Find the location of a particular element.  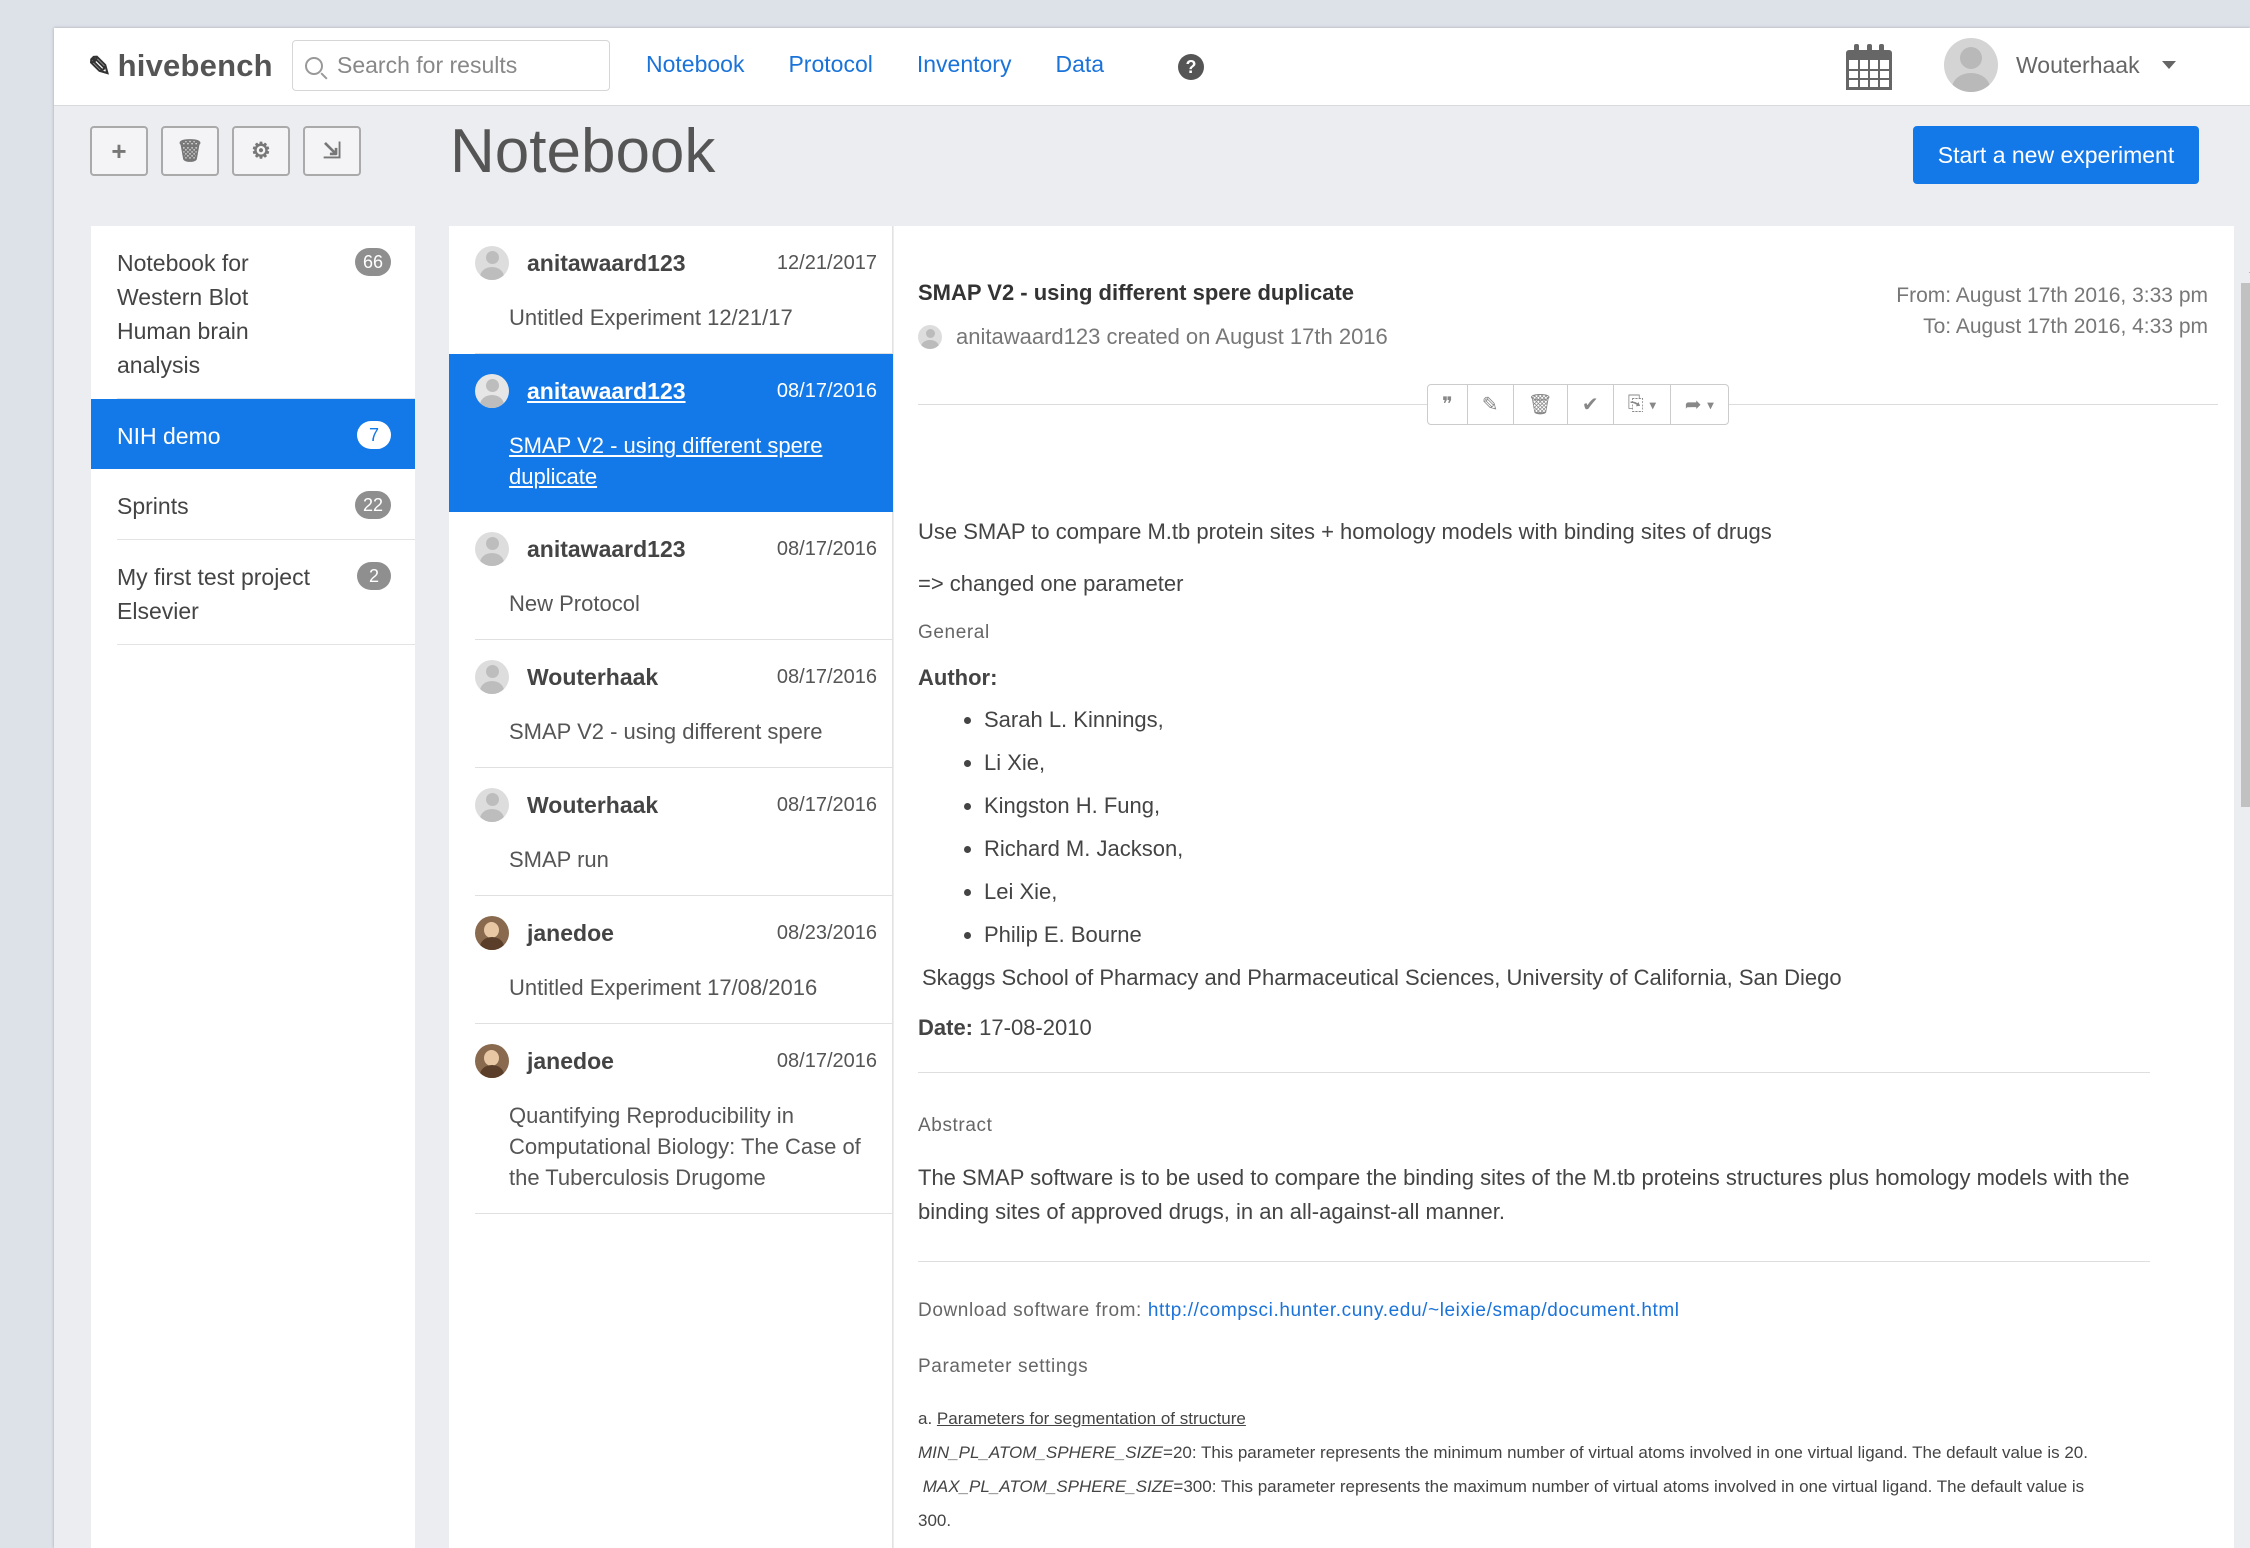

copy-dropdown: ⎘ ▾ is located at coordinates (1642, 404).